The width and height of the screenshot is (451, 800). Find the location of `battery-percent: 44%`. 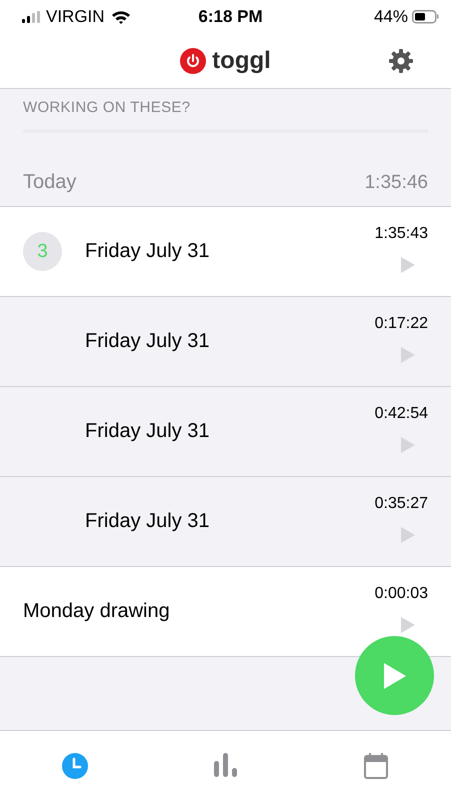

battery-percent: 44% is located at coordinates (391, 17).